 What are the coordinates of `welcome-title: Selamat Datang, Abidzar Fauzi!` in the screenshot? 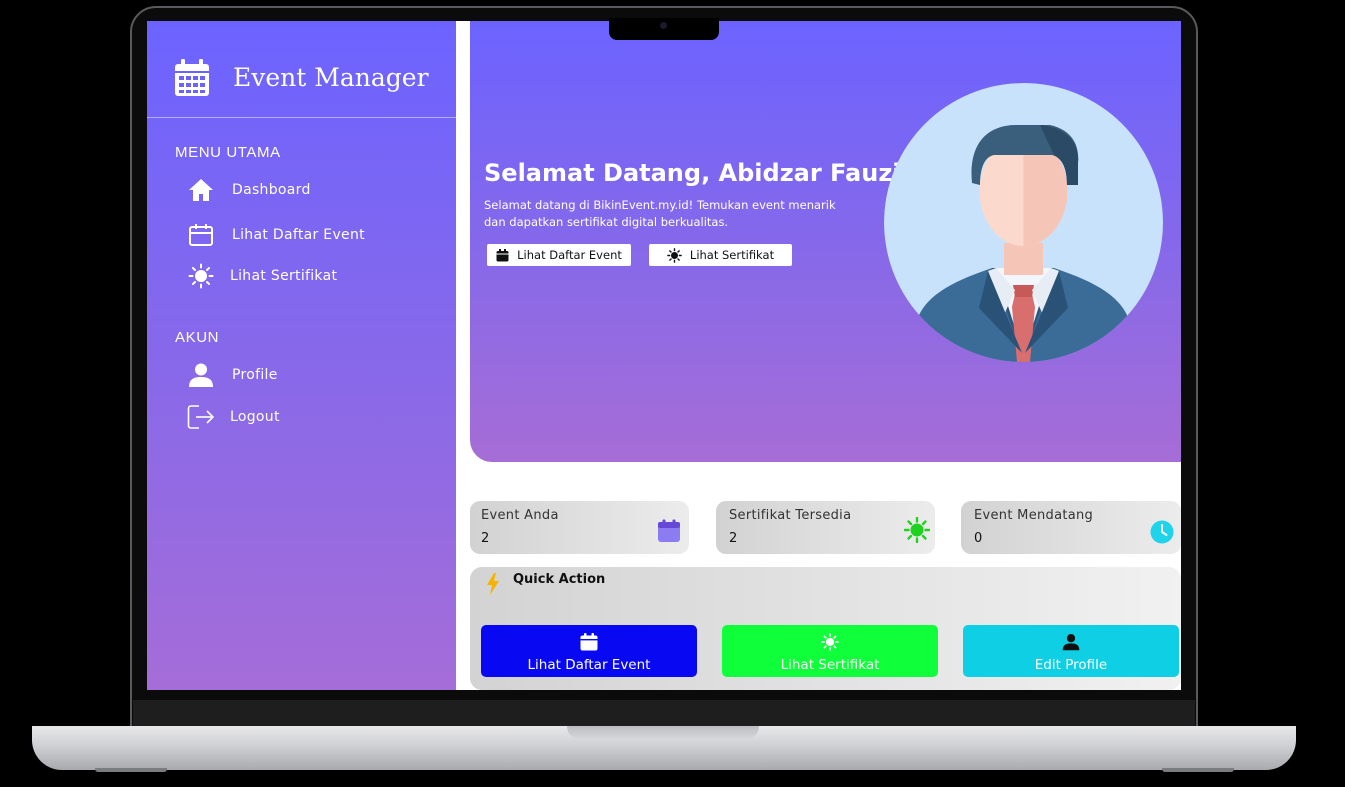 It's located at (698, 173).